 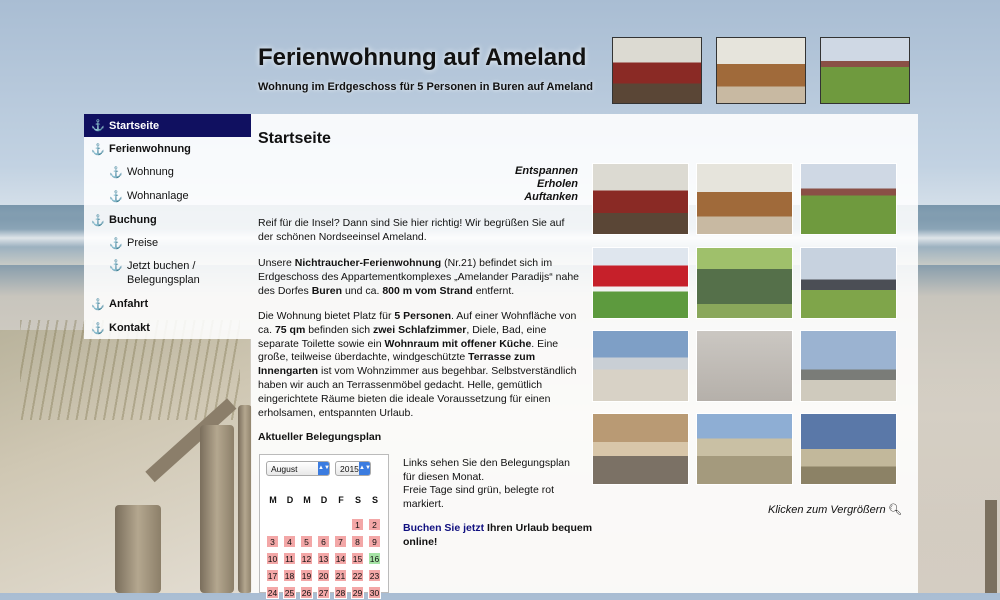 What do you see at coordinates (848, 199) in the screenshot?
I see `gallery-photo-field` at bounding box center [848, 199].